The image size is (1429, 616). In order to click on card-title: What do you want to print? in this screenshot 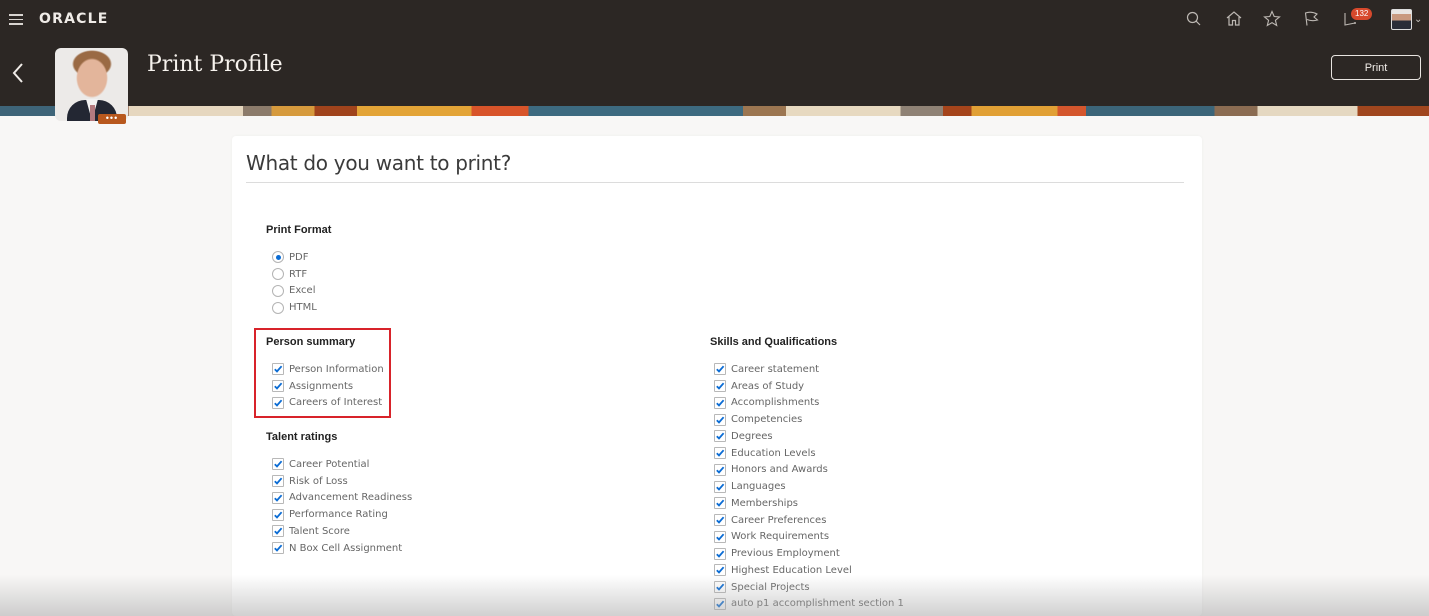, I will do `click(379, 163)`.